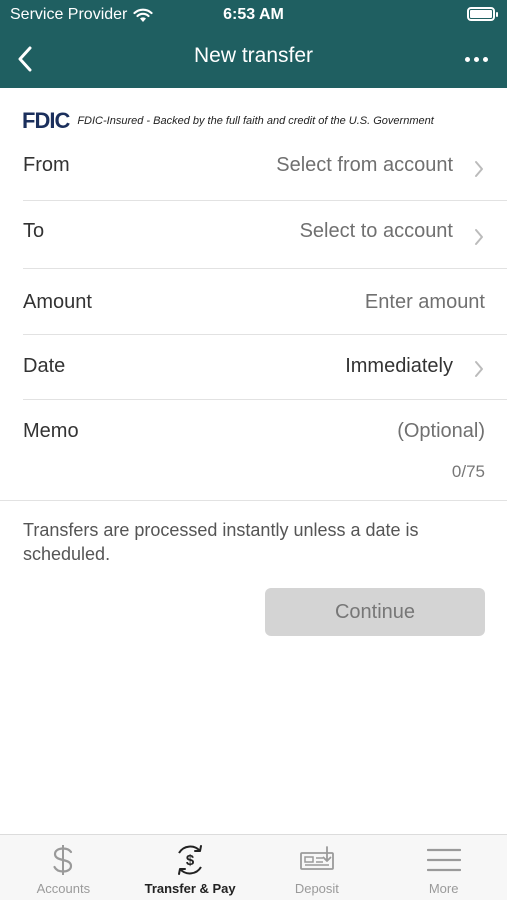  What do you see at coordinates (376, 231) in the screenshot?
I see `to-value: Select to account` at bounding box center [376, 231].